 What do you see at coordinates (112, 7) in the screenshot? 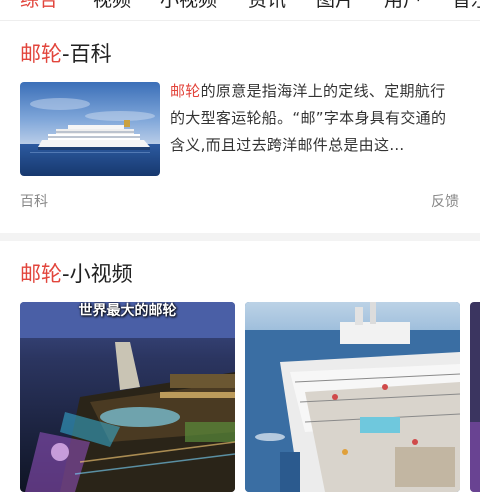
I see `tab-video: 视频` at bounding box center [112, 7].